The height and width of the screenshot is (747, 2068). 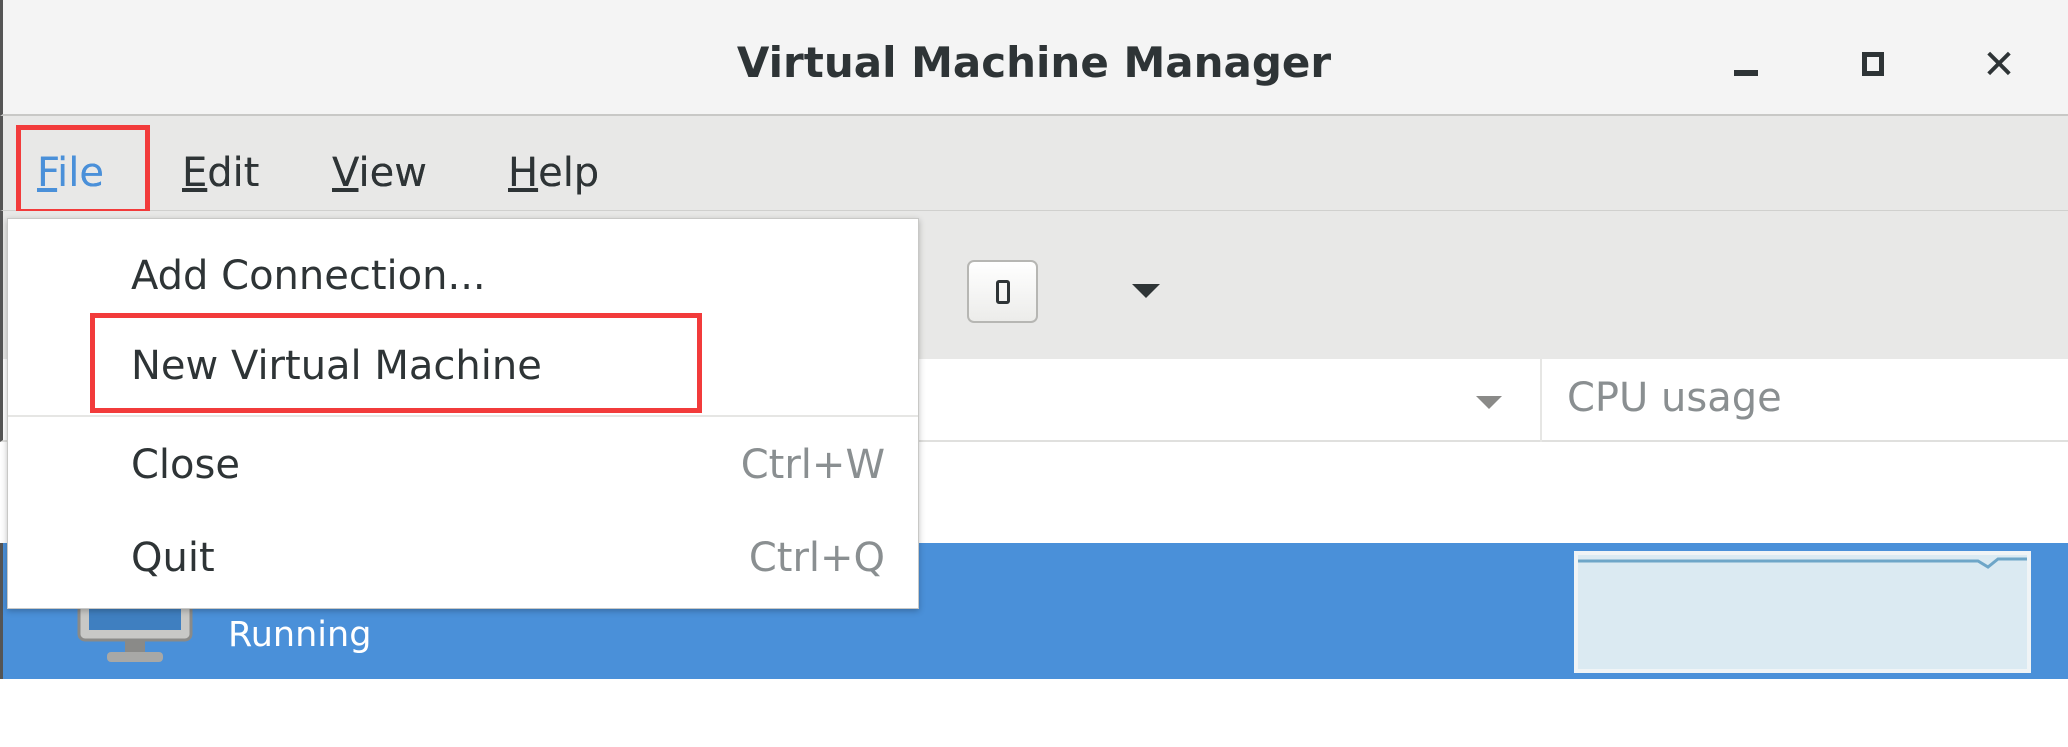 I want to click on menu-view: View View, so click(x=379, y=173).